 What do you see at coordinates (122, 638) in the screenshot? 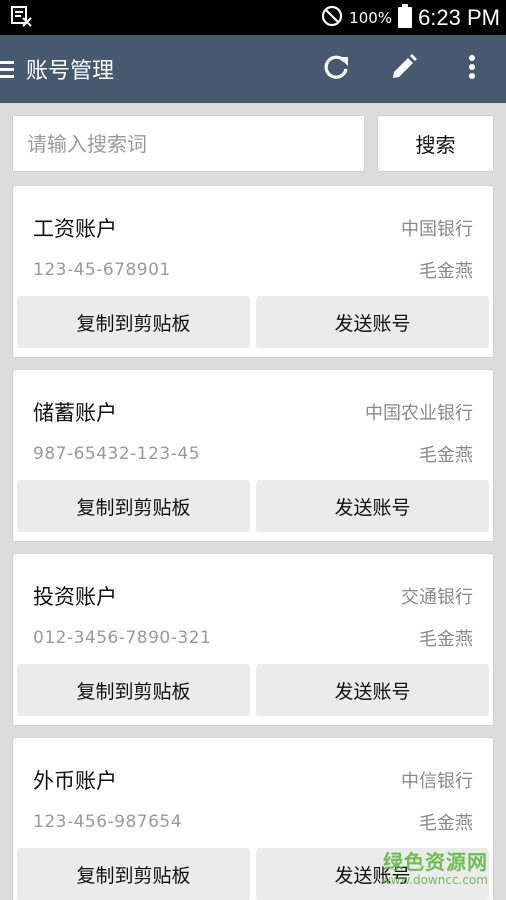
I see `account-number: 012-3456-7890-321` at bounding box center [122, 638].